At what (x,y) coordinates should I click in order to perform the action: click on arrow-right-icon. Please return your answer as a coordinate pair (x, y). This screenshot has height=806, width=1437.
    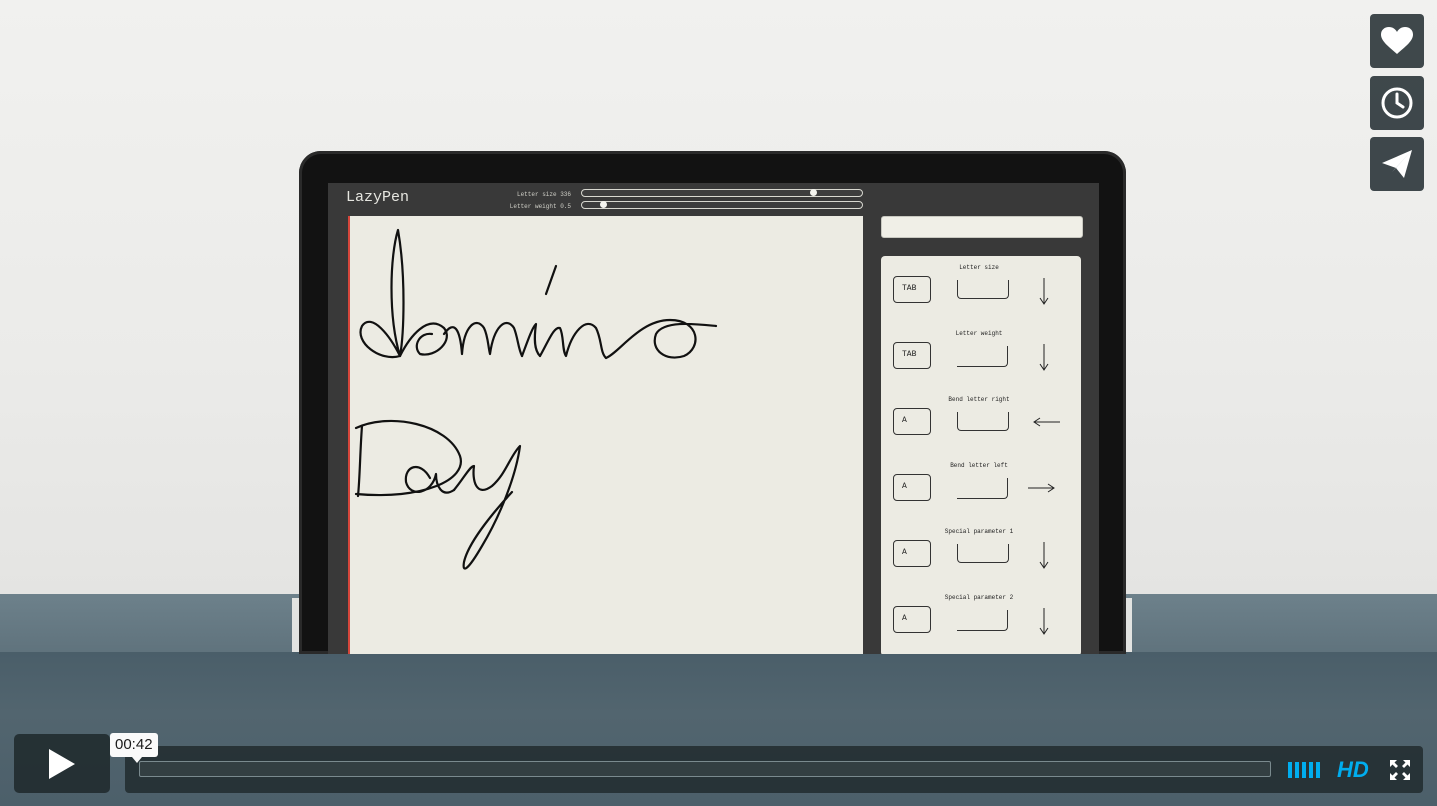
    Looking at the image, I should click on (1041, 488).